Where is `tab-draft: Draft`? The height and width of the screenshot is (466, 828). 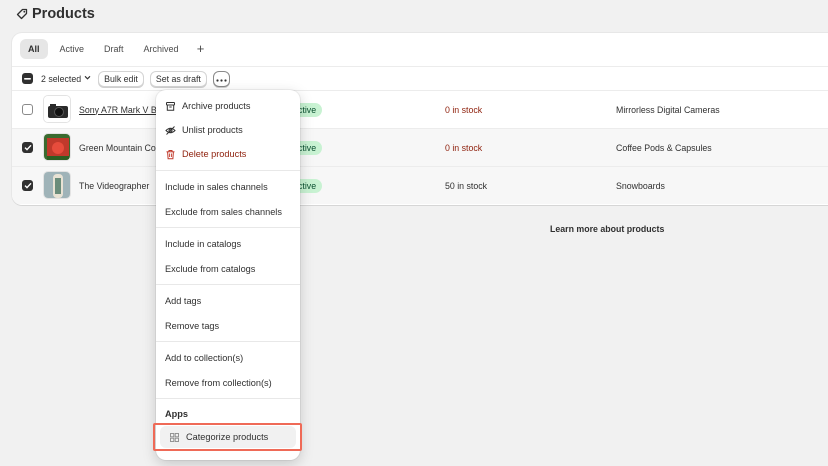
tab-draft: Draft is located at coordinates (114, 49).